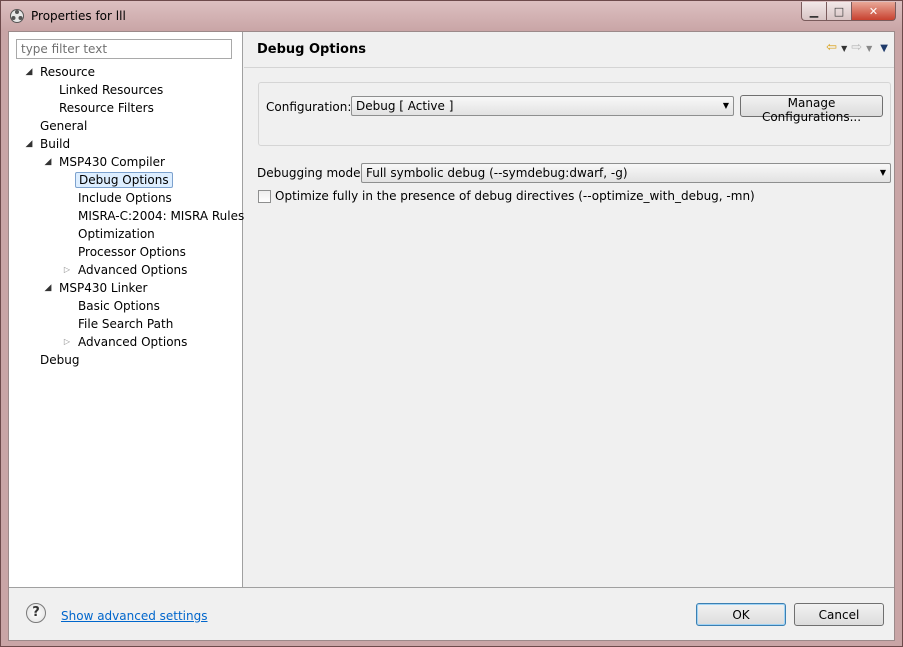 Image resolution: width=903 pixels, height=647 pixels. I want to click on back-history-dropdown-icon: ▼, so click(844, 48).